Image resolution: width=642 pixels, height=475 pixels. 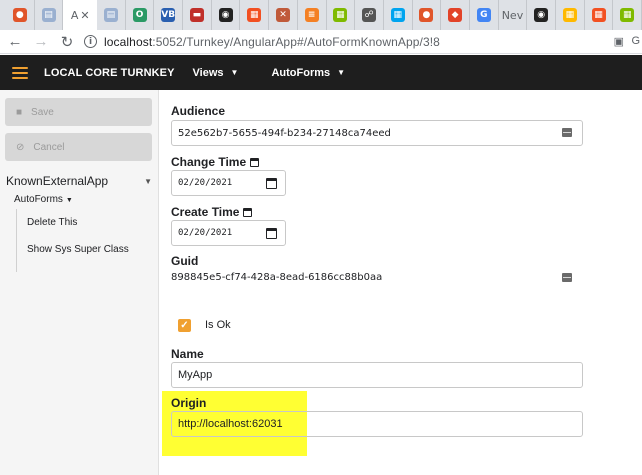 I want to click on audience-field: 52e562b7-5655-494f-b234-27148ca74eed, so click(x=377, y=133).